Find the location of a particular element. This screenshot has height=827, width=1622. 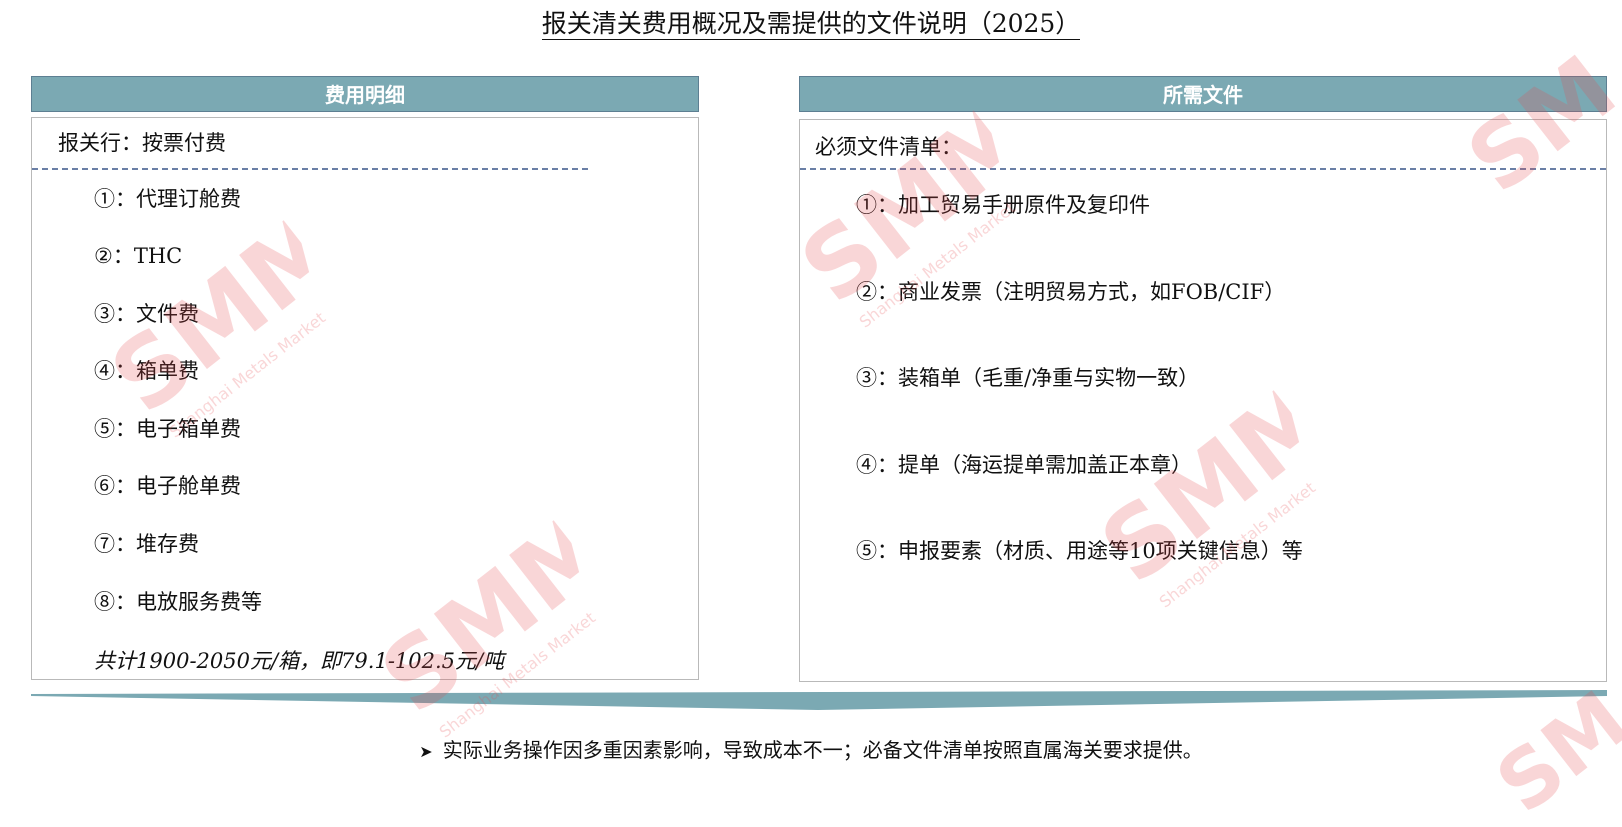

fee-item: ②：THC is located at coordinates (138, 256).